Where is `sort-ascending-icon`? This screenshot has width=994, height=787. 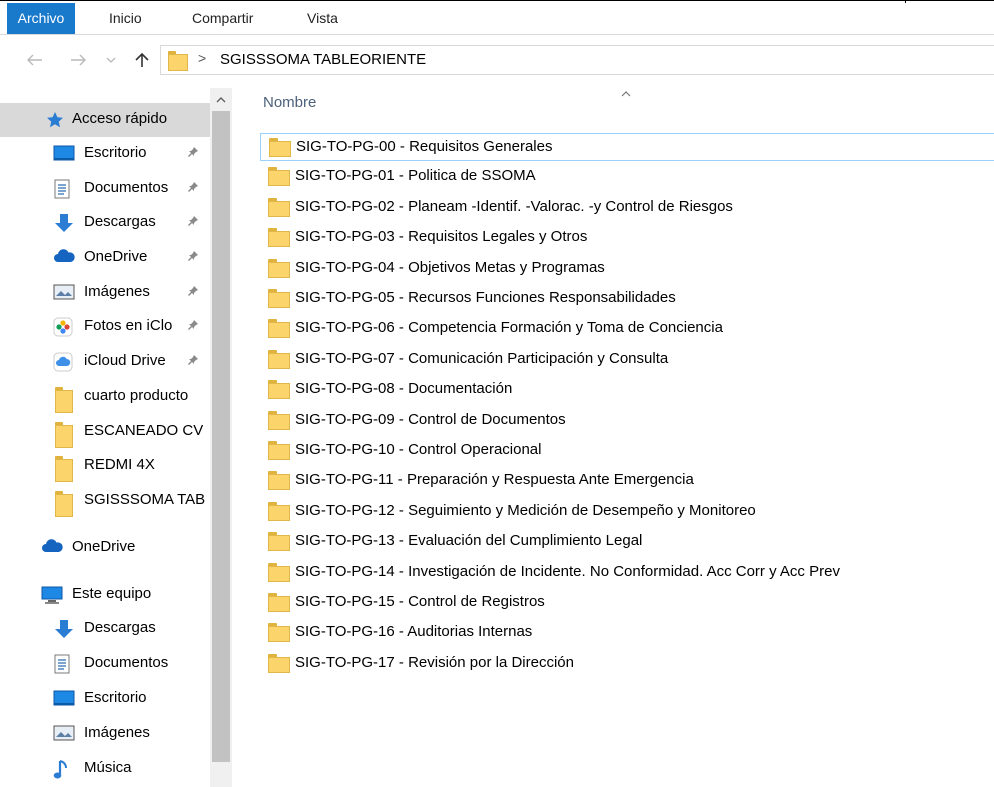
sort-ascending-icon is located at coordinates (626, 93).